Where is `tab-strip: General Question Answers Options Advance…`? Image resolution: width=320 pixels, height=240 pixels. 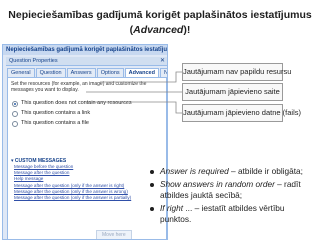
tab-strip: General Question Answers Options Advance… is located at coordinates (87, 72).